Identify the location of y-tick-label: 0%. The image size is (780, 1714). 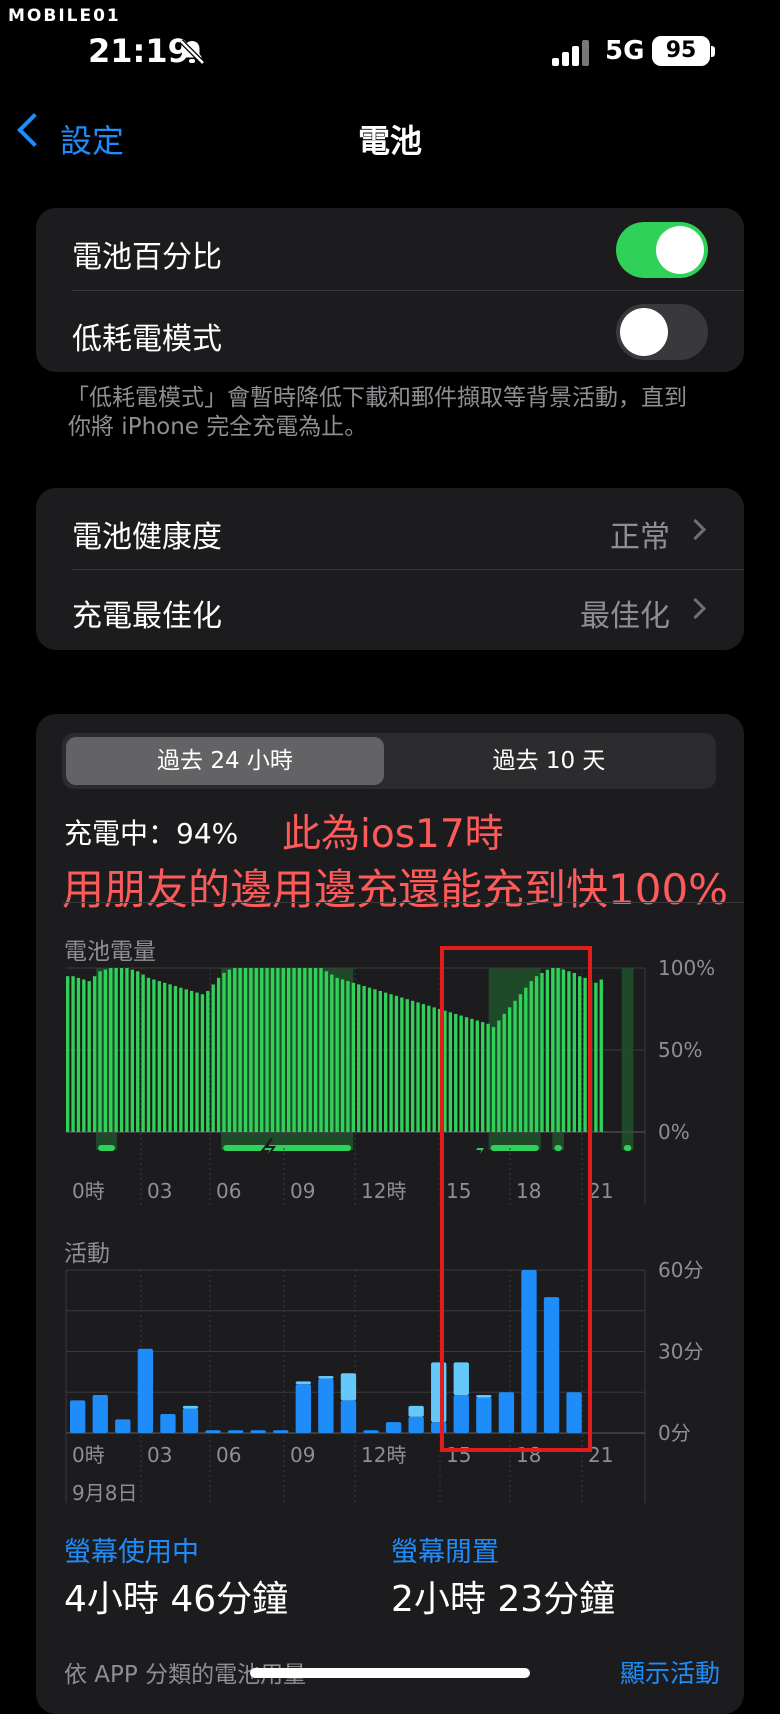
(674, 1132).